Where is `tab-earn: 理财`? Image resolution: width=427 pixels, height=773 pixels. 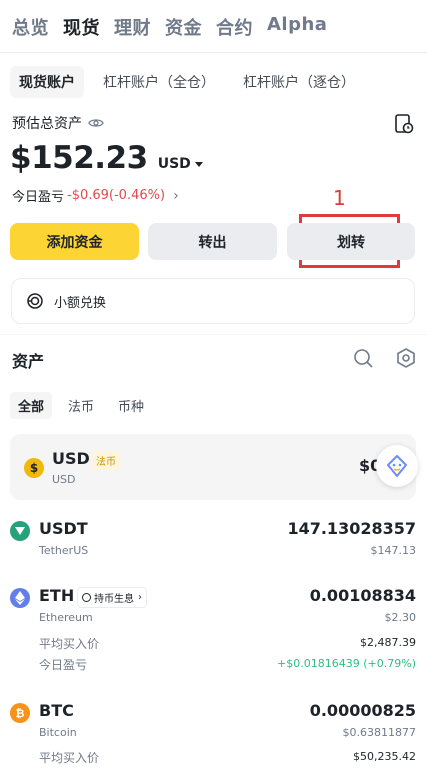 tab-earn: 理财 is located at coordinates (132, 27).